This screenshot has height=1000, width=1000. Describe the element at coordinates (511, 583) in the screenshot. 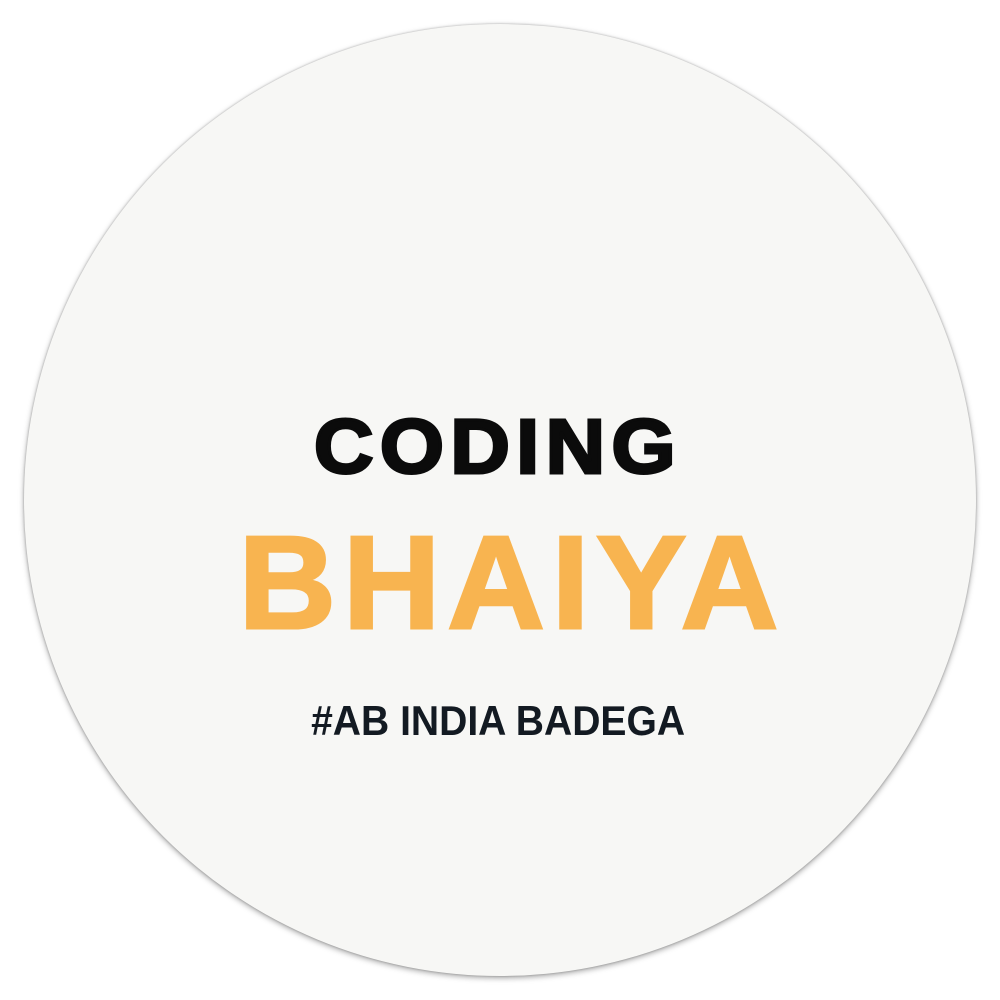

I see `bhaiya-text: BHAIYA` at that location.